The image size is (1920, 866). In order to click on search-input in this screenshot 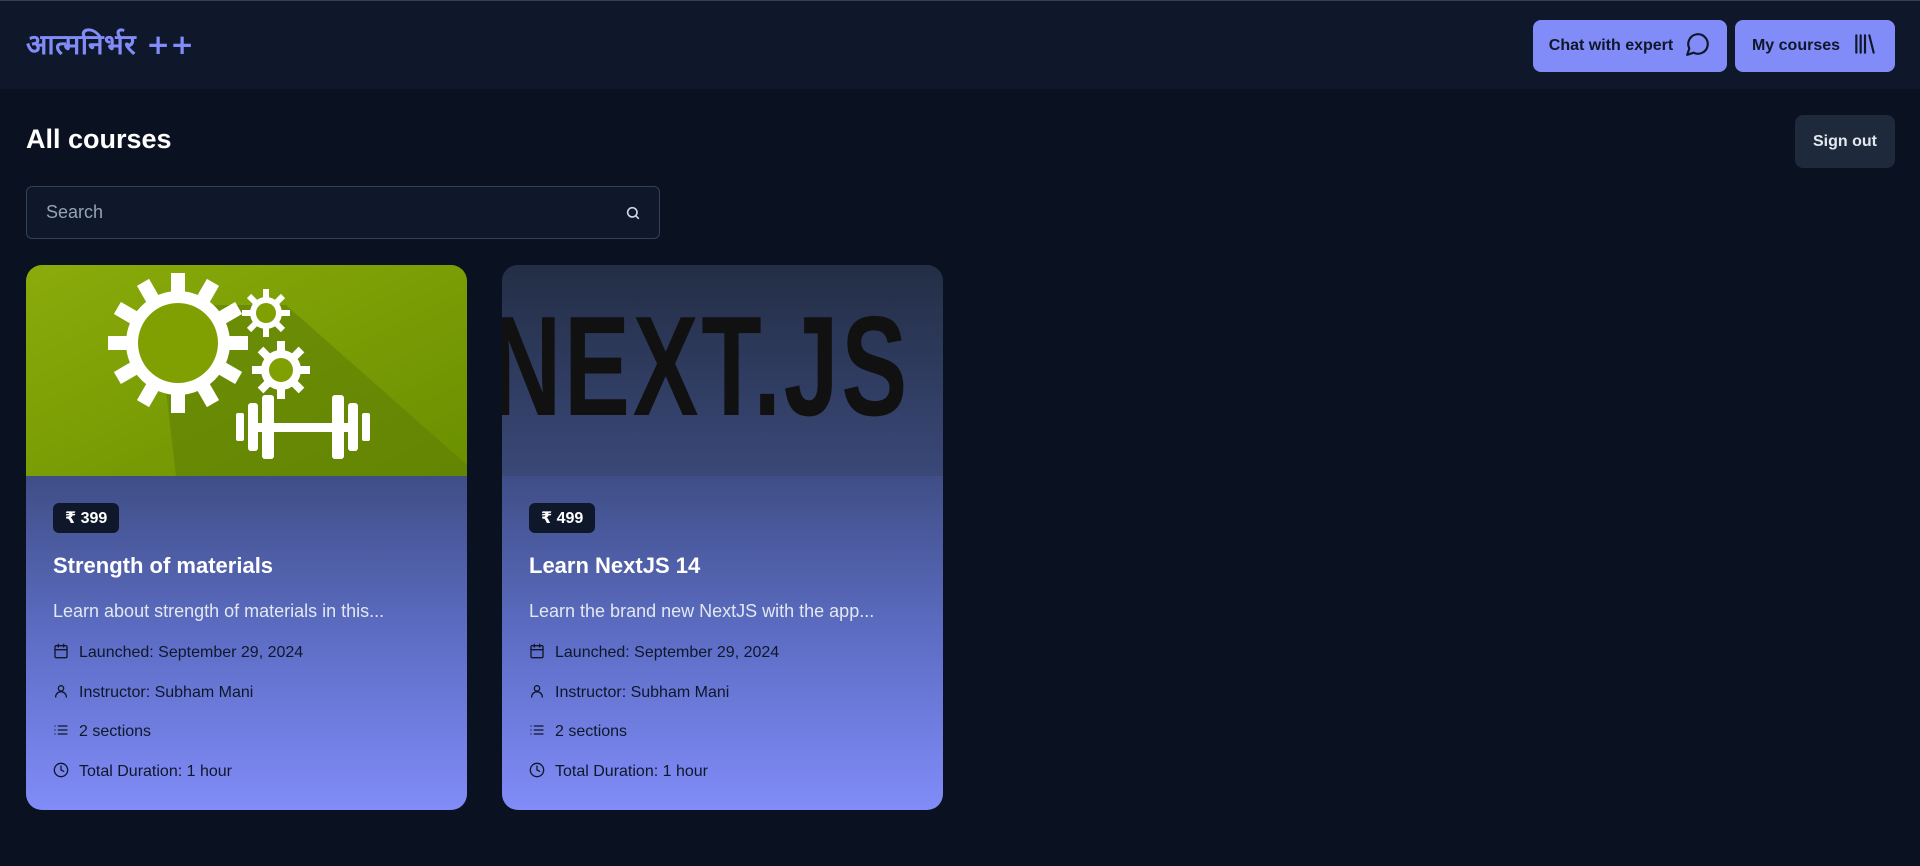, I will do `click(343, 212)`.